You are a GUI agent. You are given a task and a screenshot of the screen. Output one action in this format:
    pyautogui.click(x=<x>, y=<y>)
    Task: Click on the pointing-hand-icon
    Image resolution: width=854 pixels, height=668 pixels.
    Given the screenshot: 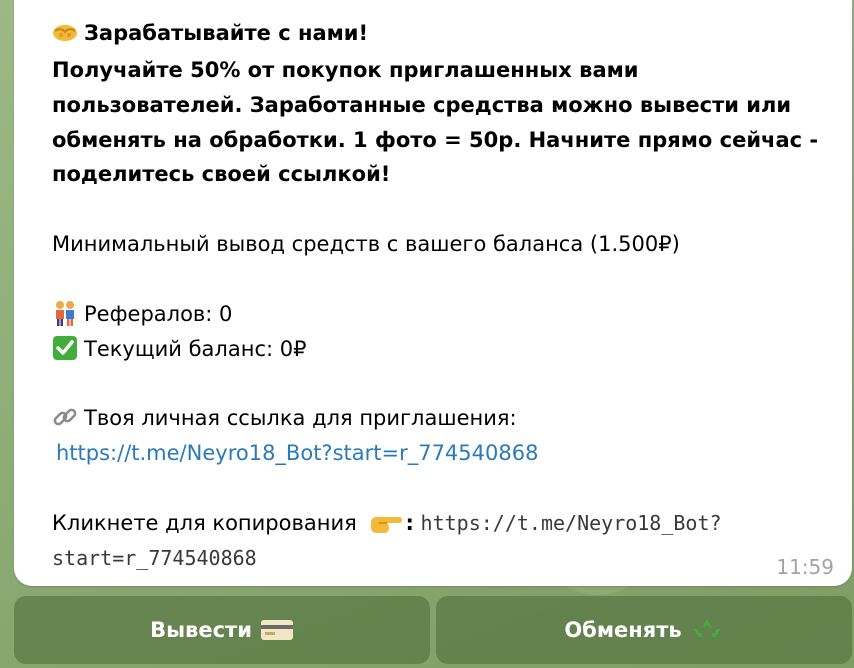 What is the action you would take?
    pyautogui.click(x=387, y=525)
    